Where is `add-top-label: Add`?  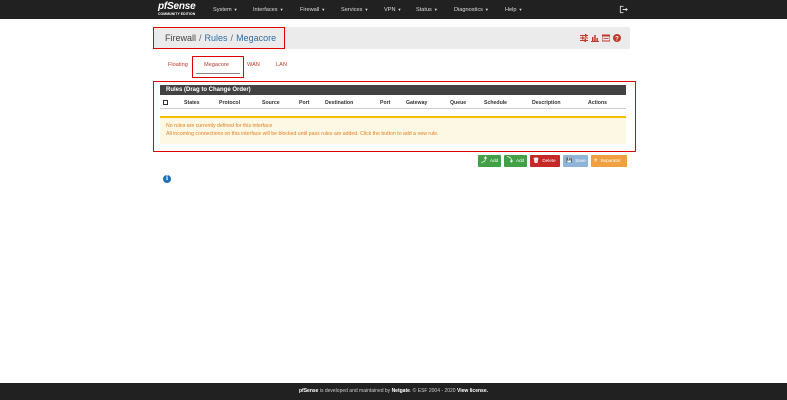 add-top-label: Add is located at coordinates (494, 160).